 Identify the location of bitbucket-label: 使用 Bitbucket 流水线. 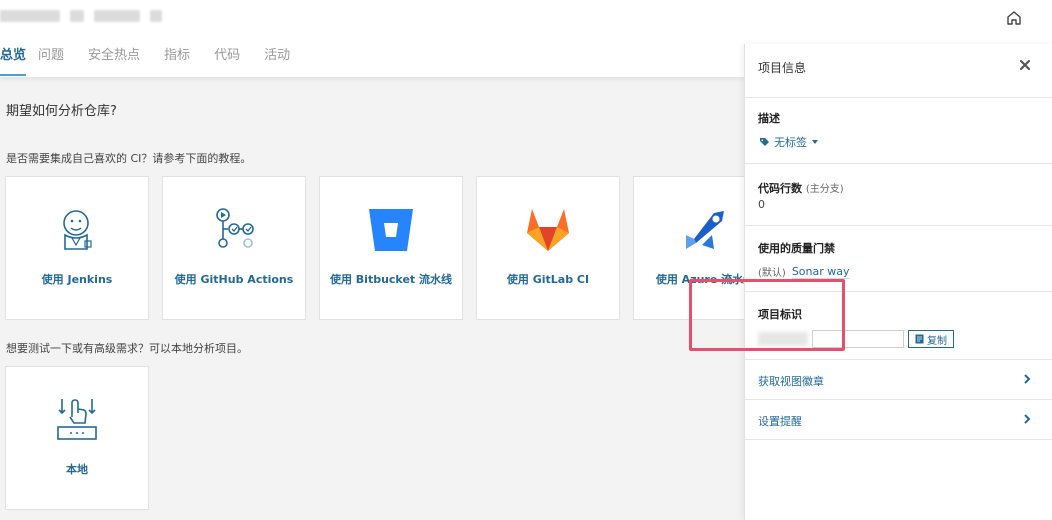
(391, 279).